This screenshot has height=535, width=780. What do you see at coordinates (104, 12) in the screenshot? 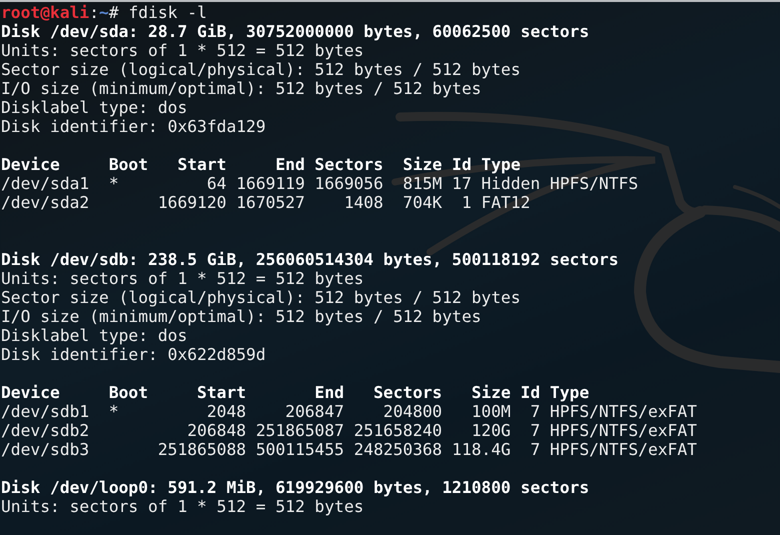
I see `prompt-line: root@kali:~# fdisk -l` at bounding box center [104, 12].